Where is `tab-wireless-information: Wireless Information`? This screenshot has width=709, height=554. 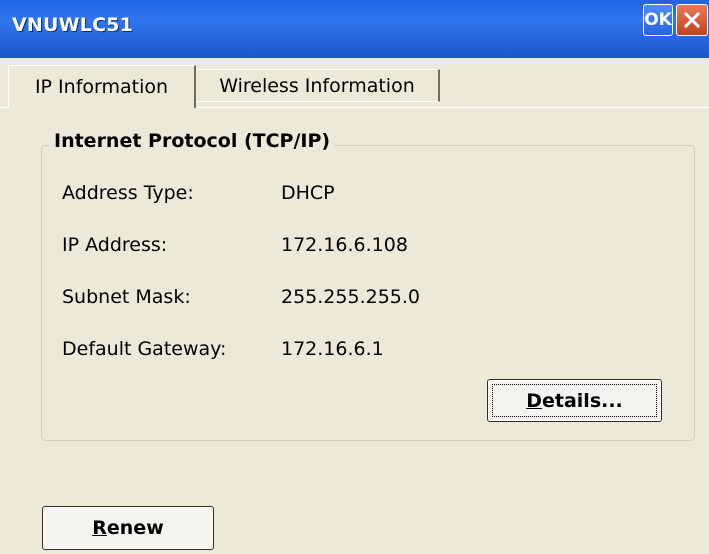
tab-wireless-information: Wireless Information is located at coordinates (317, 85).